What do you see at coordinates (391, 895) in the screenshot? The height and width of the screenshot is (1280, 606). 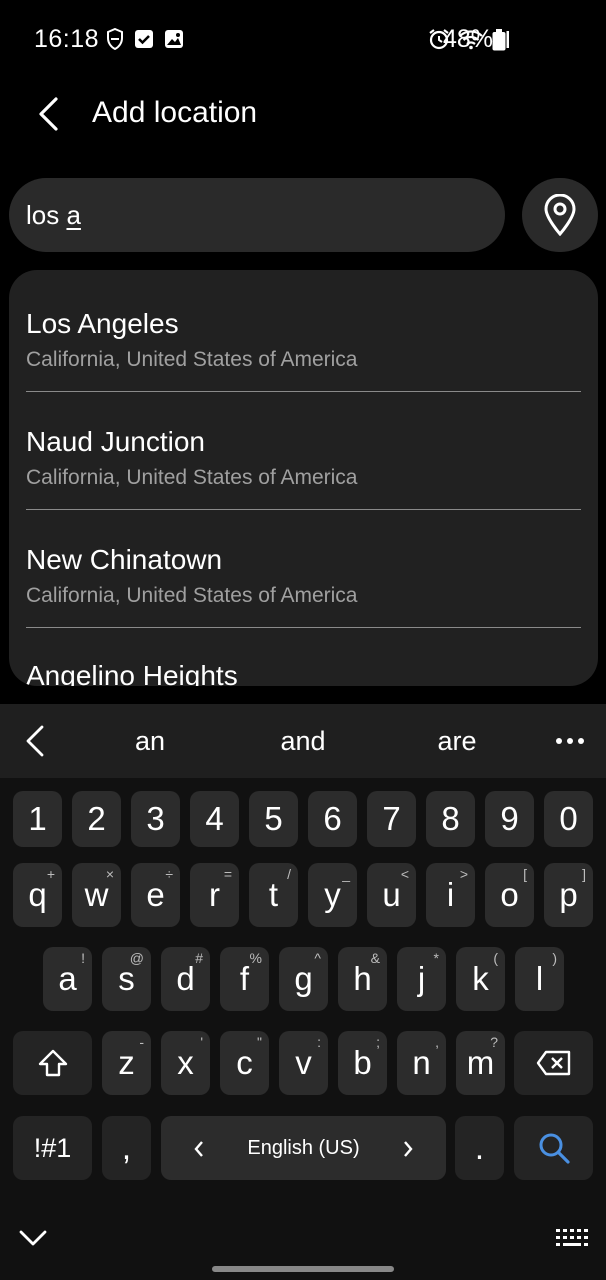 I see `key-u: u <` at bounding box center [391, 895].